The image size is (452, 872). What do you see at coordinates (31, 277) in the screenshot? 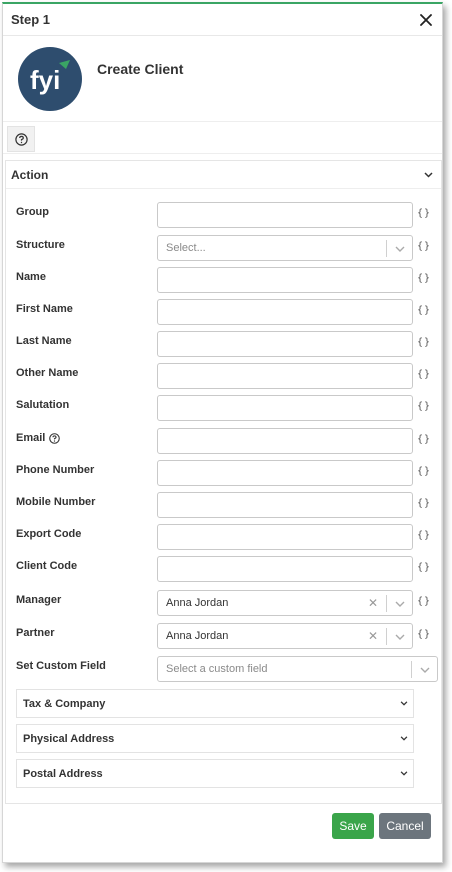
I see `name-label: Name` at bounding box center [31, 277].